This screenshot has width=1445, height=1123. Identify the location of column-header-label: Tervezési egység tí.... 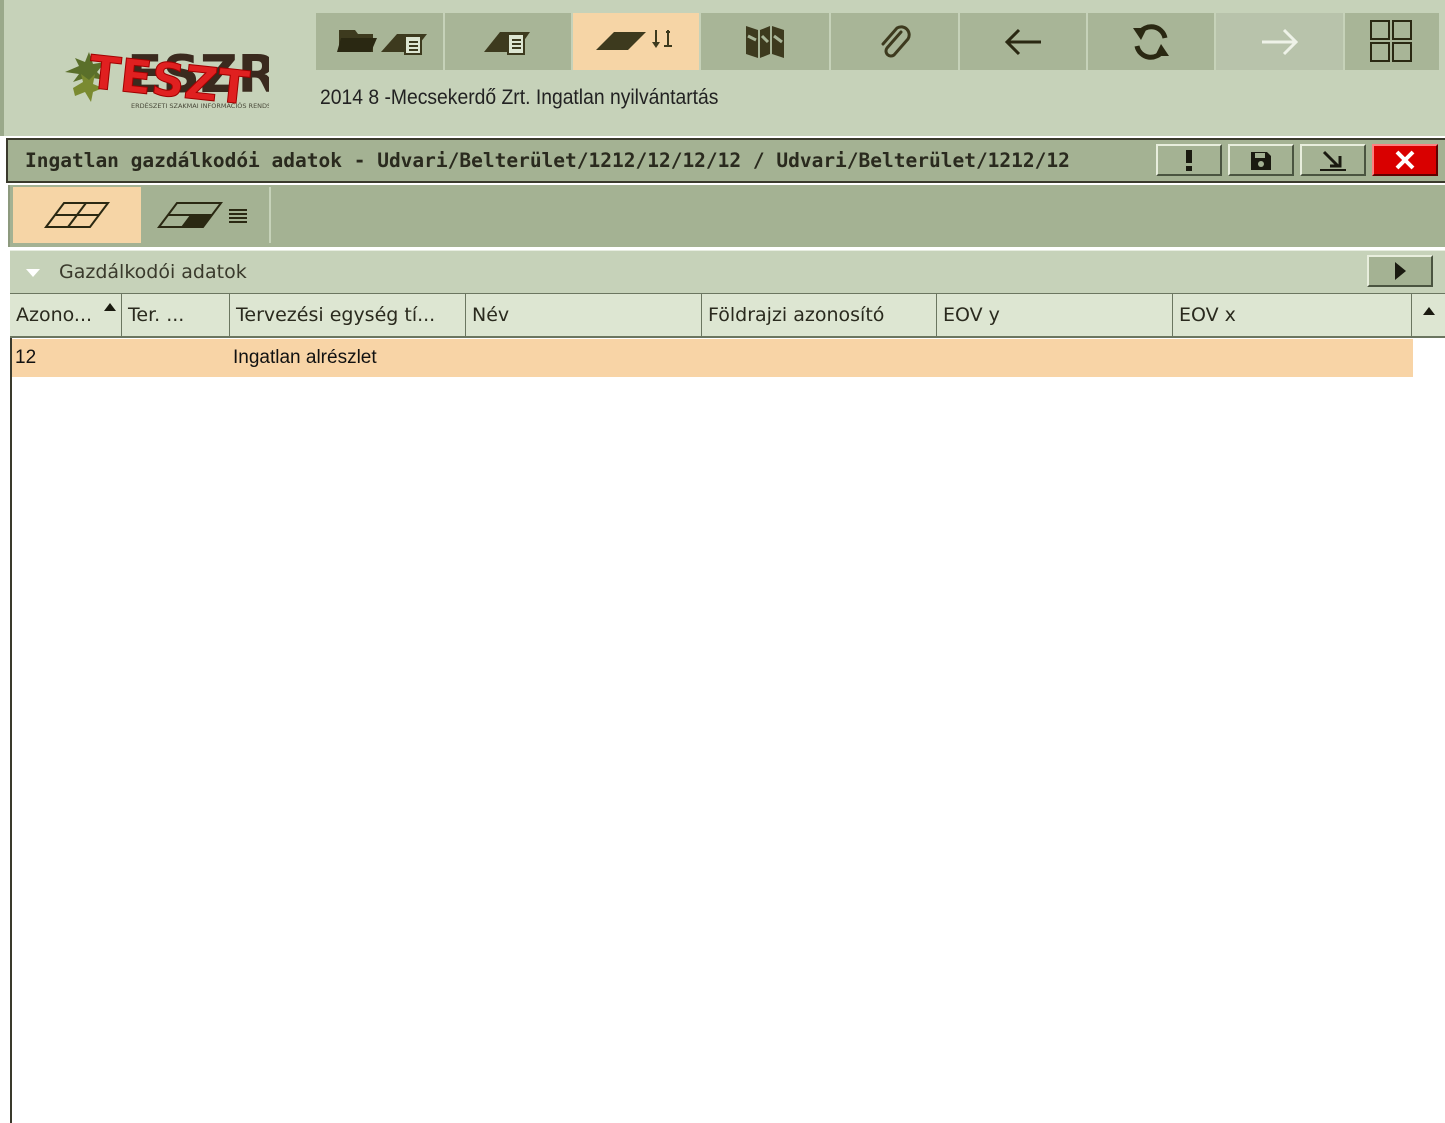
(336, 315).